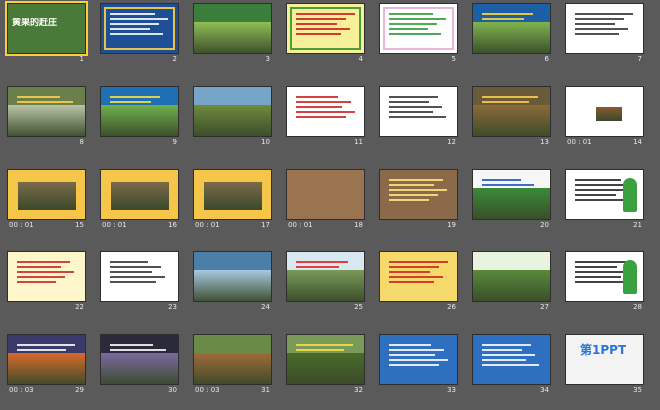  What do you see at coordinates (81, 59) in the screenshot?
I see `slide-number: 1` at bounding box center [81, 59].